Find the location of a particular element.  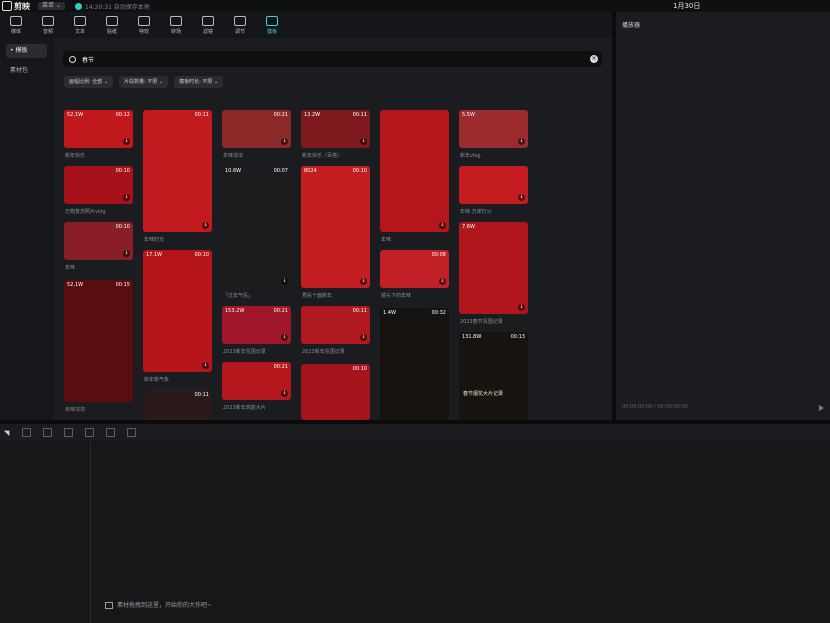

select-cursor-icon is located at coordinates (8, 432).